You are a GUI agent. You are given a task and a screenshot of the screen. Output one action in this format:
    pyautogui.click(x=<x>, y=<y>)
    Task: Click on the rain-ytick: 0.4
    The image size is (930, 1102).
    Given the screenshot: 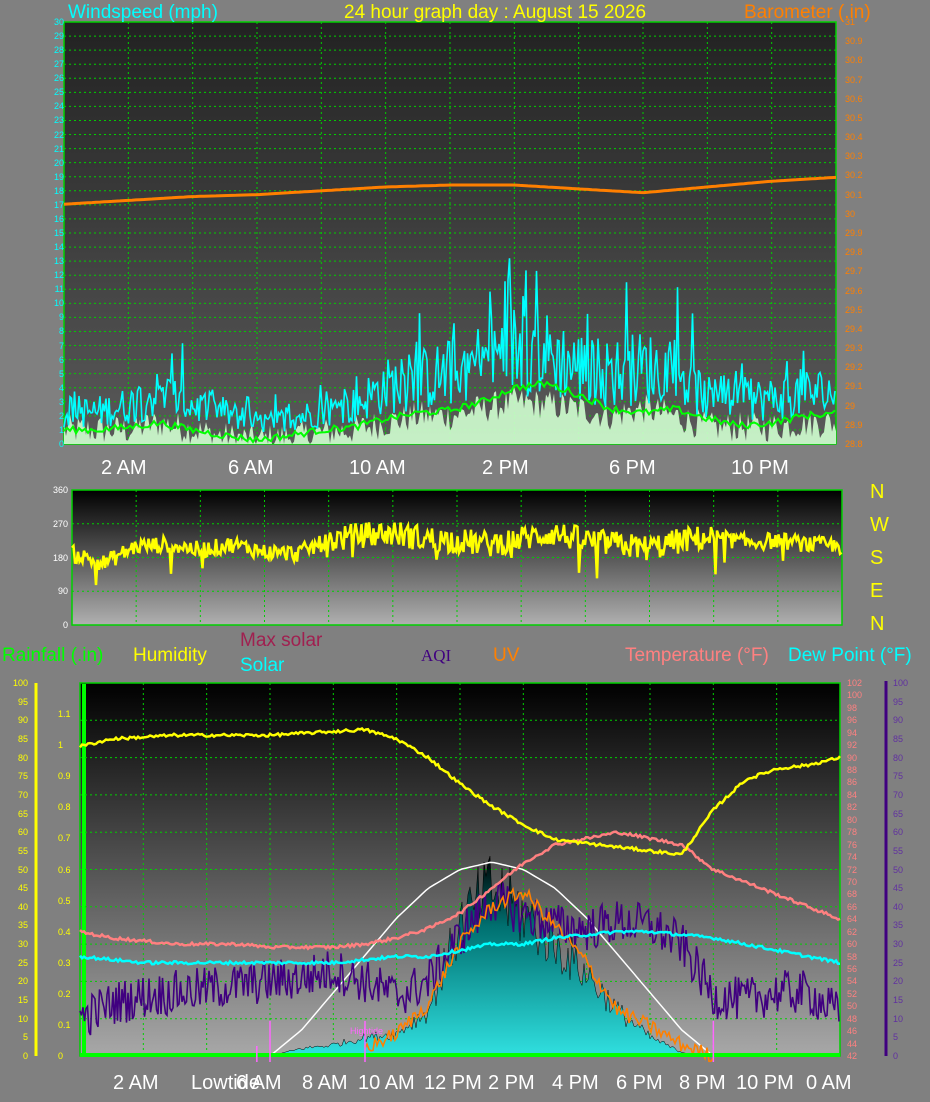 What is the action you would take?
    pyautogui.click(x=64, y=931)
    